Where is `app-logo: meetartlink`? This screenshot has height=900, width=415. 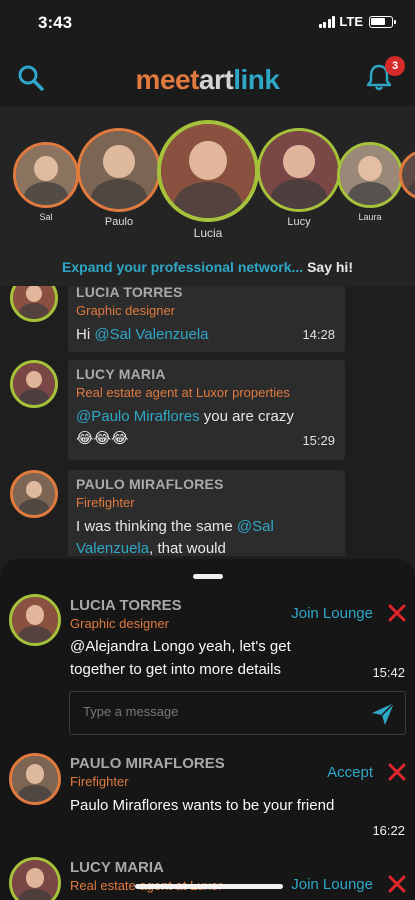 app-logo: meetartlink is located at coordinates (207, 80).